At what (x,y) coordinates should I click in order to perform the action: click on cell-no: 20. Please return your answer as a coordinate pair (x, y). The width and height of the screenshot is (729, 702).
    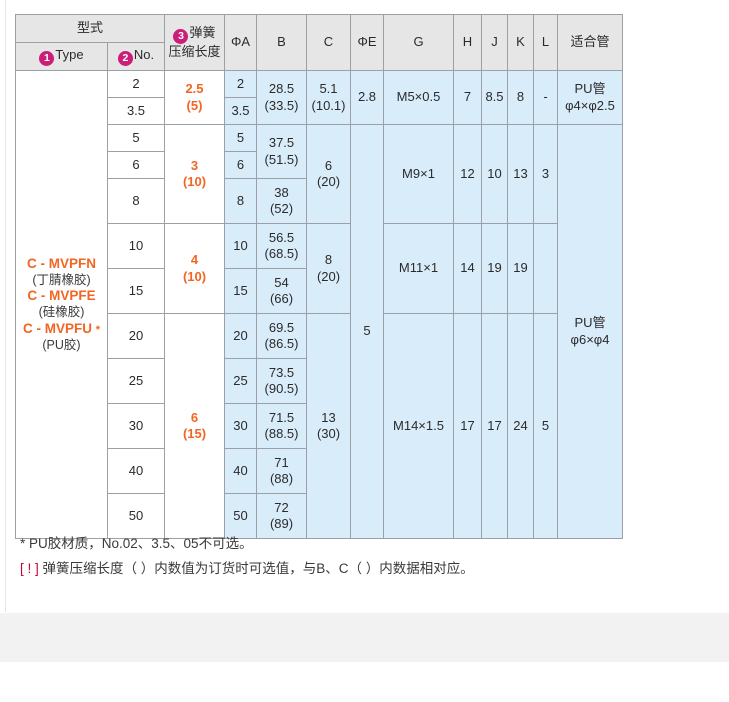
    Looking at the image, I should click on (136, 336).